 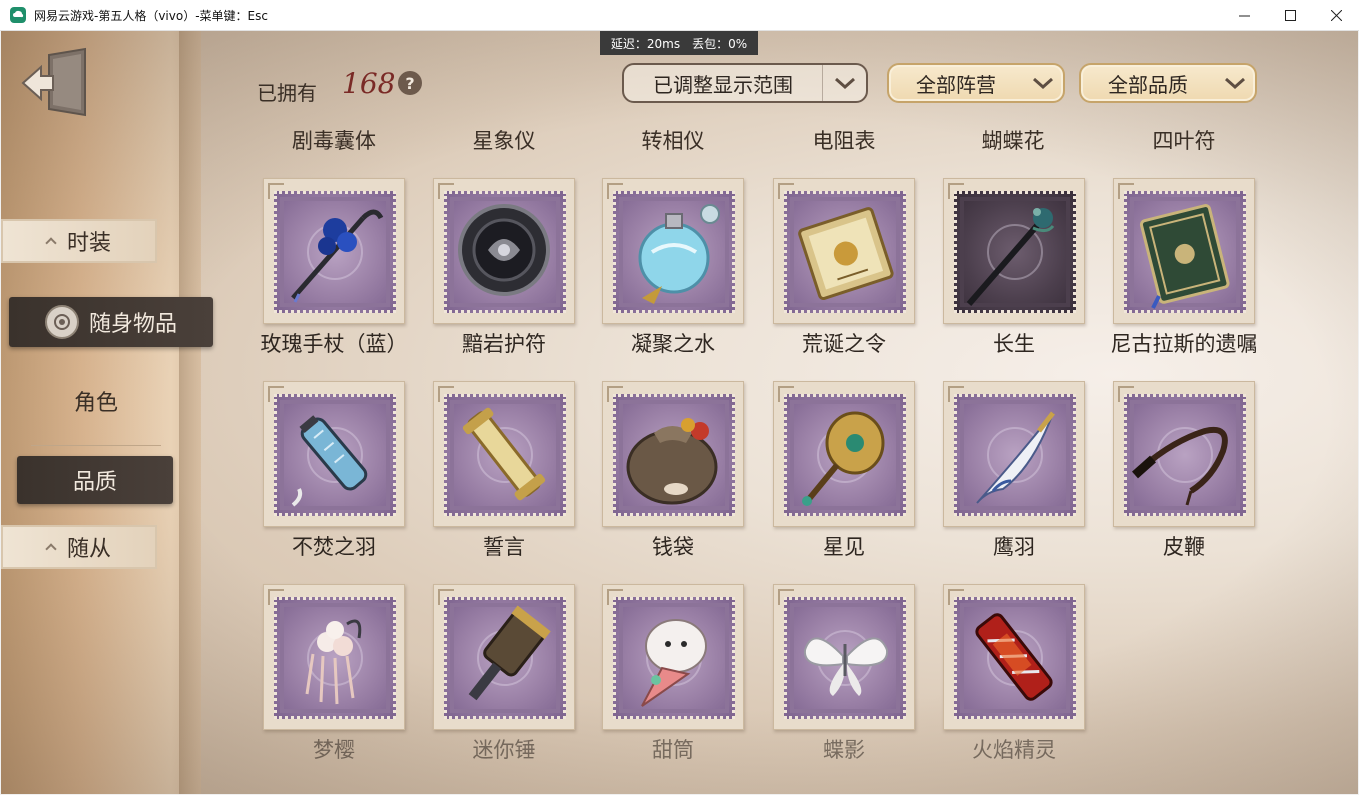 I want to click on maximize-button, so click(x=1290, y=15).